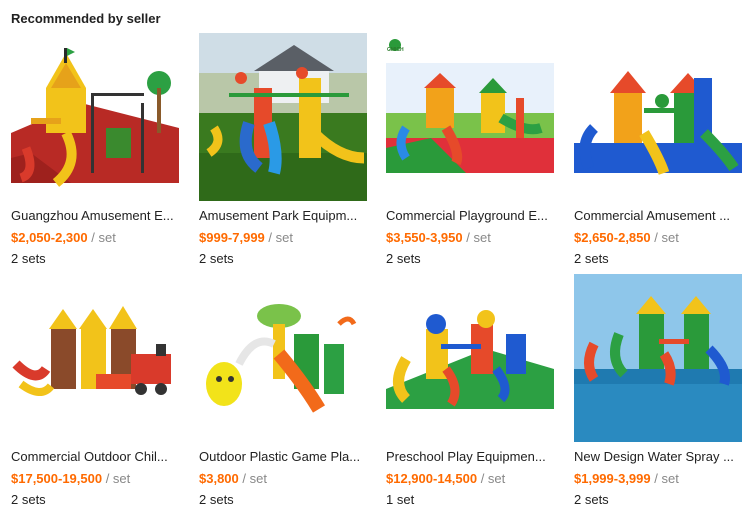 This screenshot has height=512, width=745. What do you see at coordinates (432, 478) in the screenshot?
I see `product-price: $12,900-14,500` at bounding box center [432, 478].